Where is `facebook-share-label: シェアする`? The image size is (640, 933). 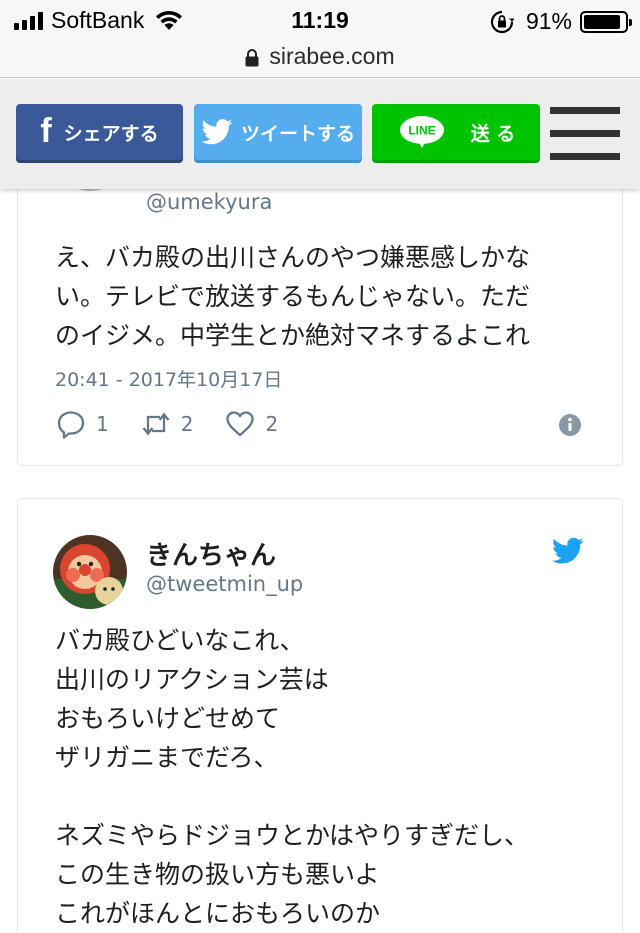 facebook-share-label: シェアする is located at coordinates (111, 133).